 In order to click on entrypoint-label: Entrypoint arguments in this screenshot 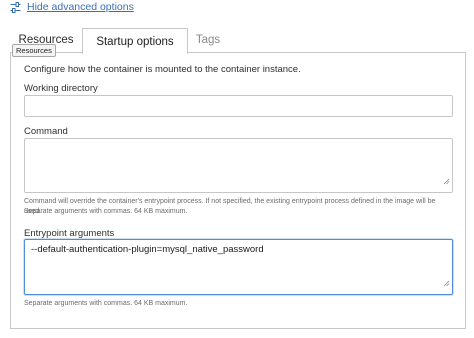, I will do `click(69, 233)`.